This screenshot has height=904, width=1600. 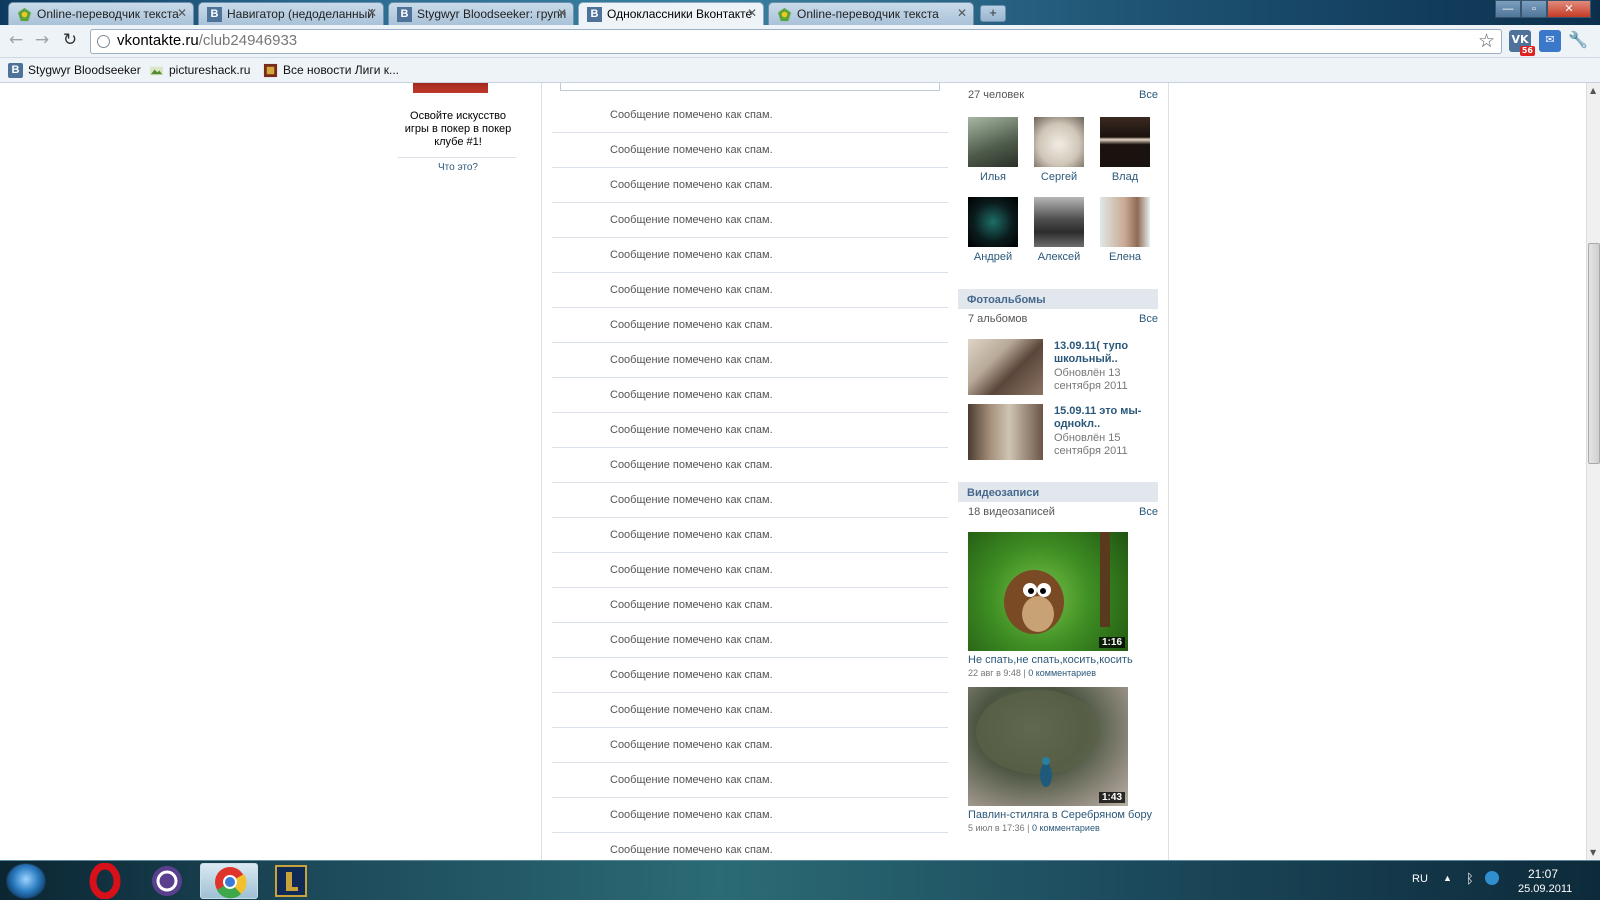 What do you see at coordinates (1522, 43) in the screenshot?
I see `vk-extension-icon: VK 56` at bounding box center [1522, 43].